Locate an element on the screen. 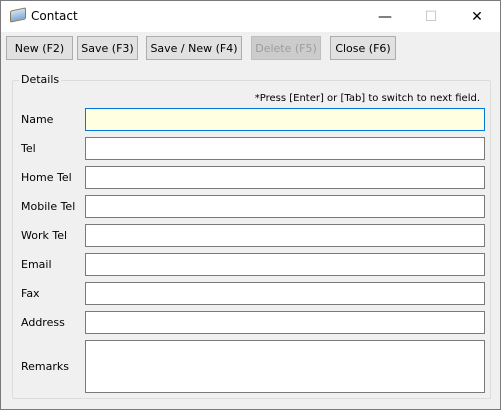 The image size is (501, 410). window-title: Contact is located at coordinates (54, 16).